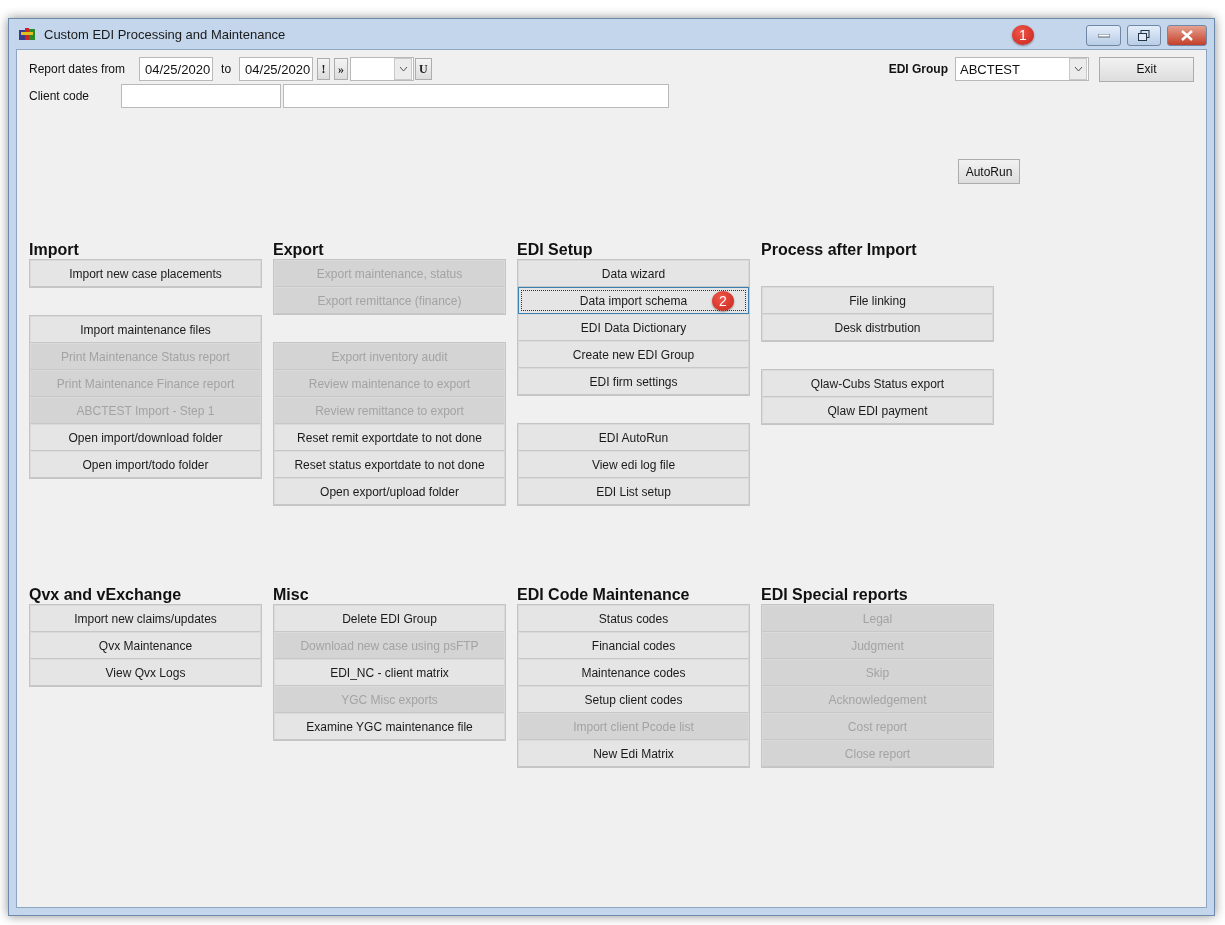  What do you see at coordinates (1022, 69) in the screenshot?
I see `edi-group-dropdown: ABCTEST` at bounding box center [1022, 69].